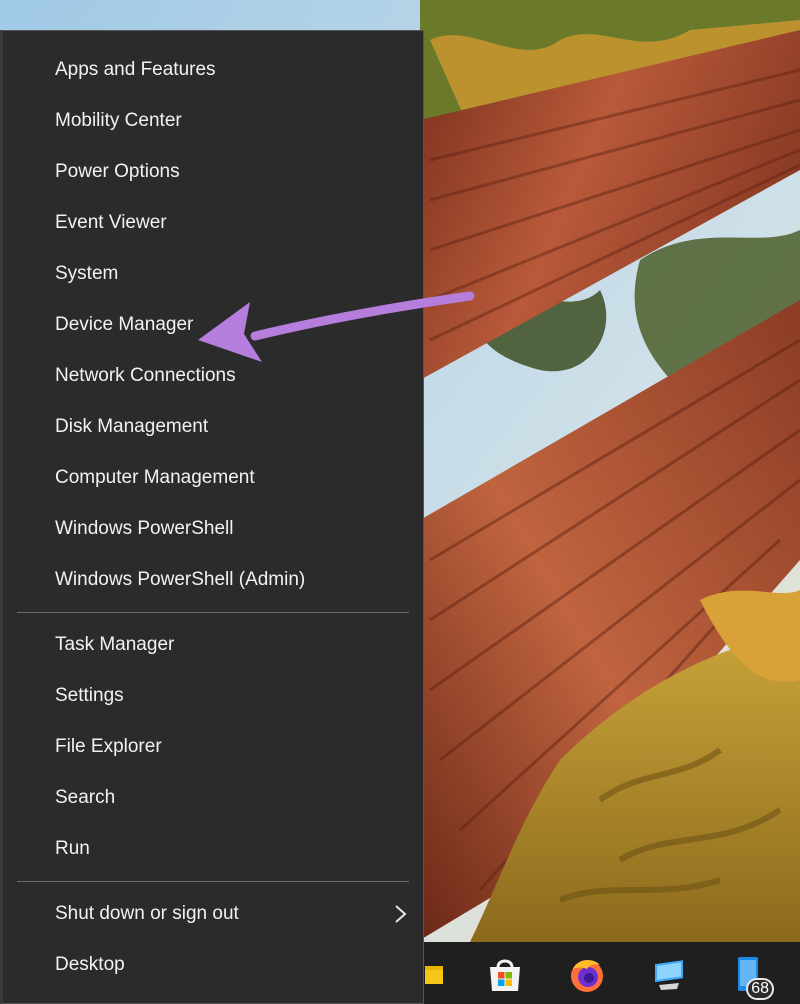 Image resolution: width=800 pixels, height=1004 pixels. I want to click on chevron-right-icon, so click(401, 914).